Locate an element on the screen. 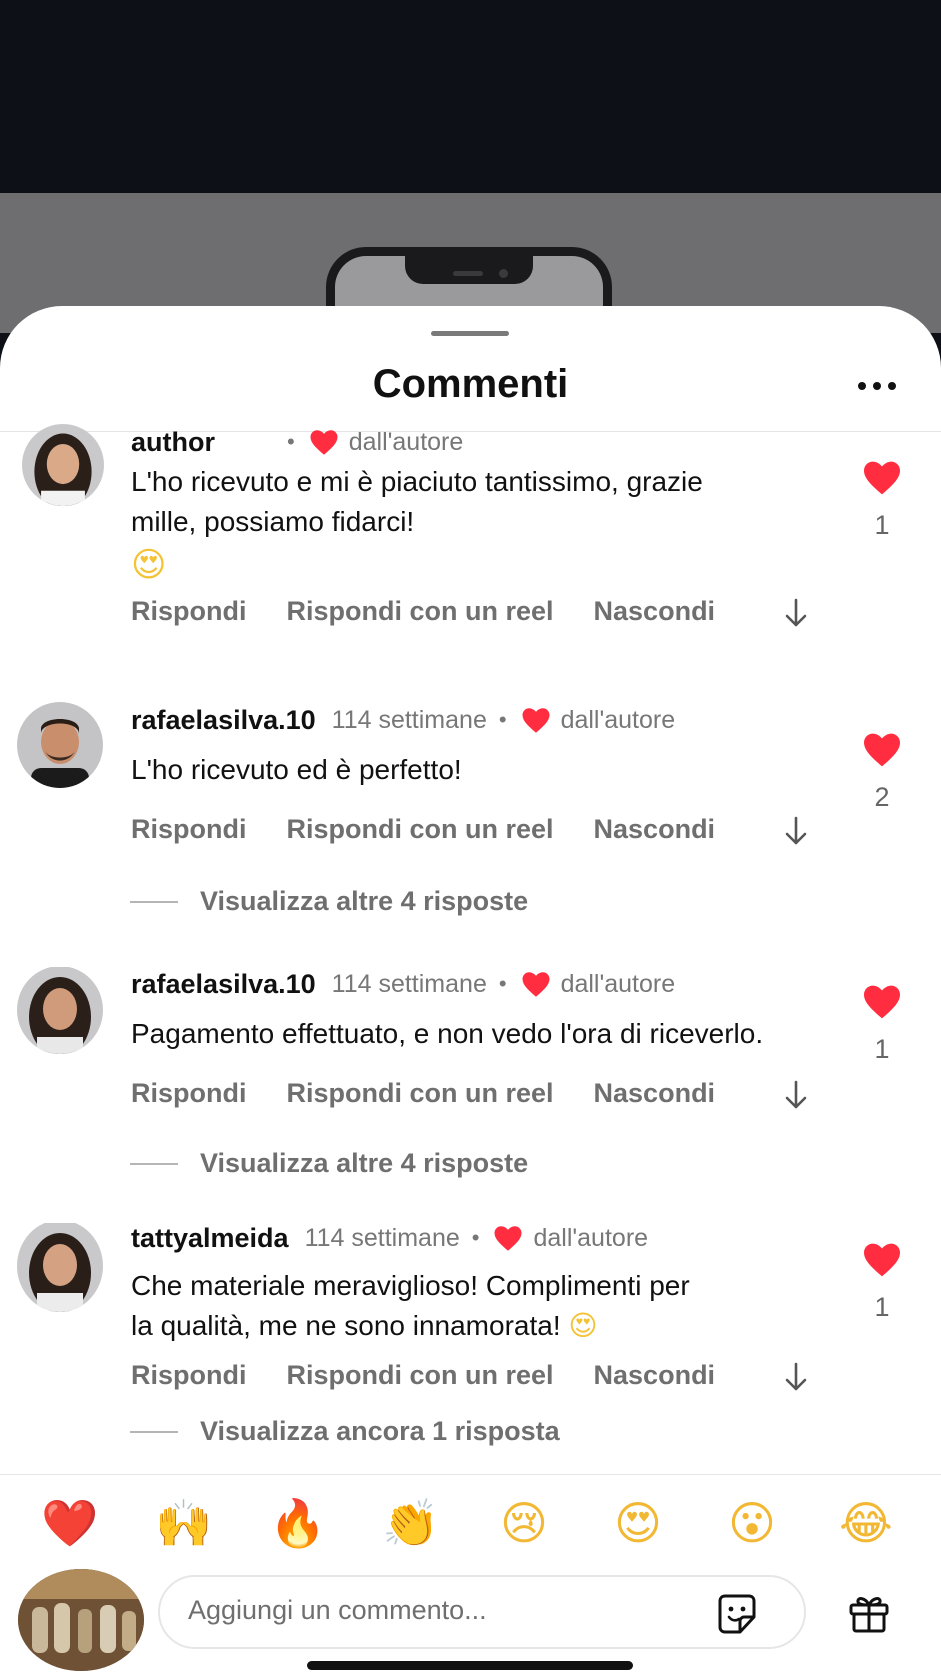 The image size is (941, 1672). like-count: 2 is located at coordinates (882, 797).